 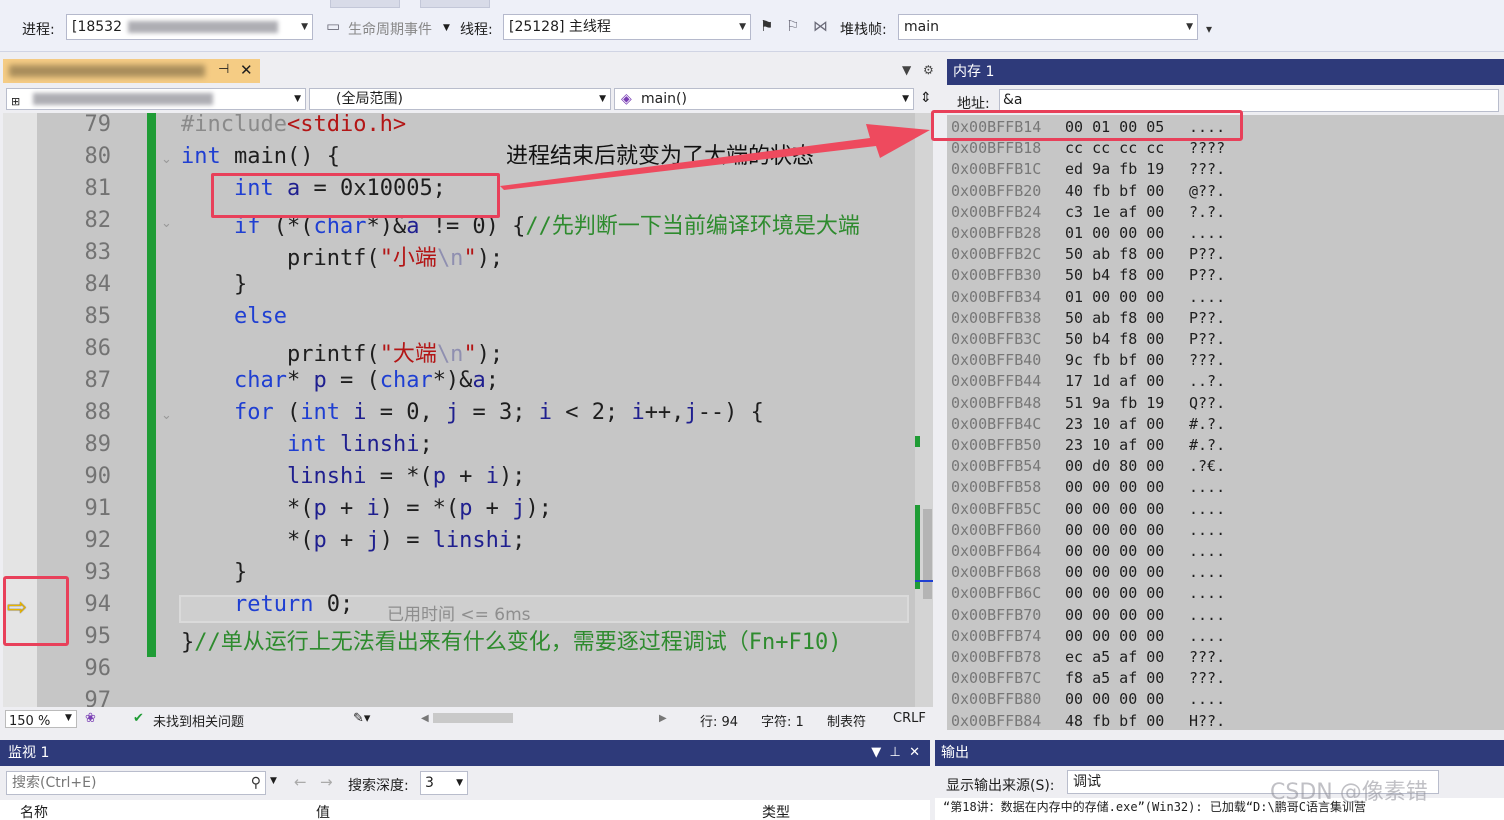 I want to click on code-line: int main() {, so click(x=260, y=156).